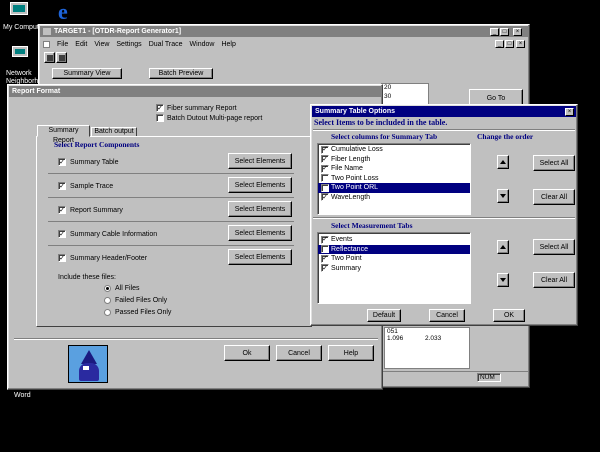  I want to click on fiber-summary-label: Fiber summary Report, so click(202, 108).